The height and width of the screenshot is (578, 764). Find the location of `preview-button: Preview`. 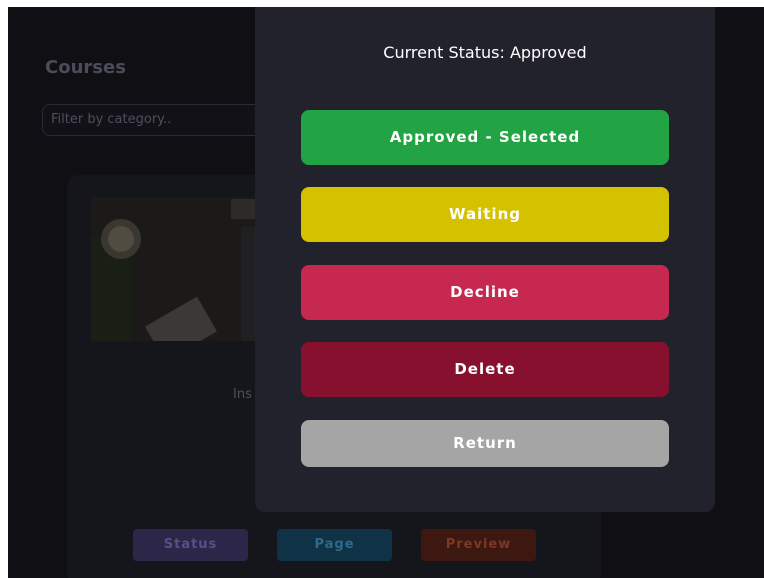

preview-button: Preview is located at coordinates (478, 545).